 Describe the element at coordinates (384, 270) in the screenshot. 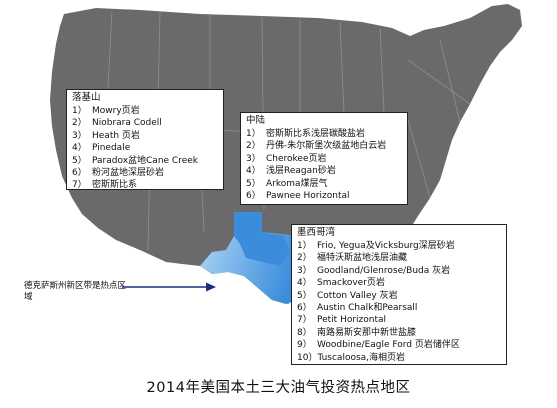

I see `play-name: Goodland/Glenrose/Buda 灰岩` at that location.